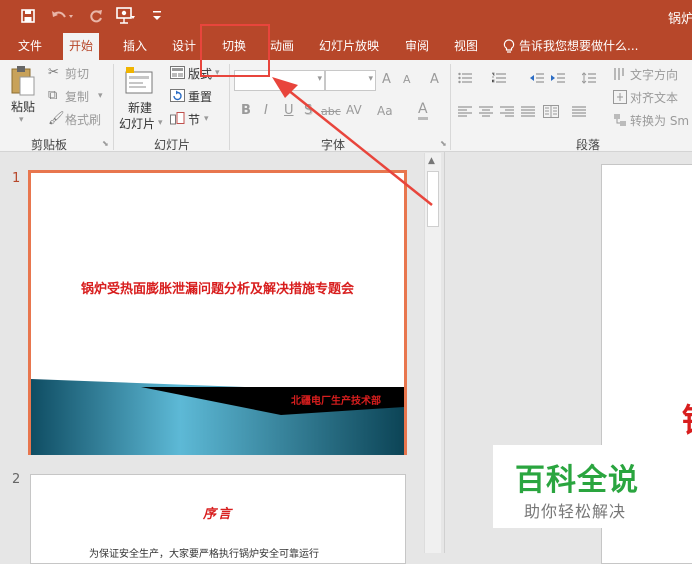 The image size is (692, 564). What do you see at coordinates (386, 79) in the screenshot?
I see `grow-font-button: A` at bounding box center [386, 79].